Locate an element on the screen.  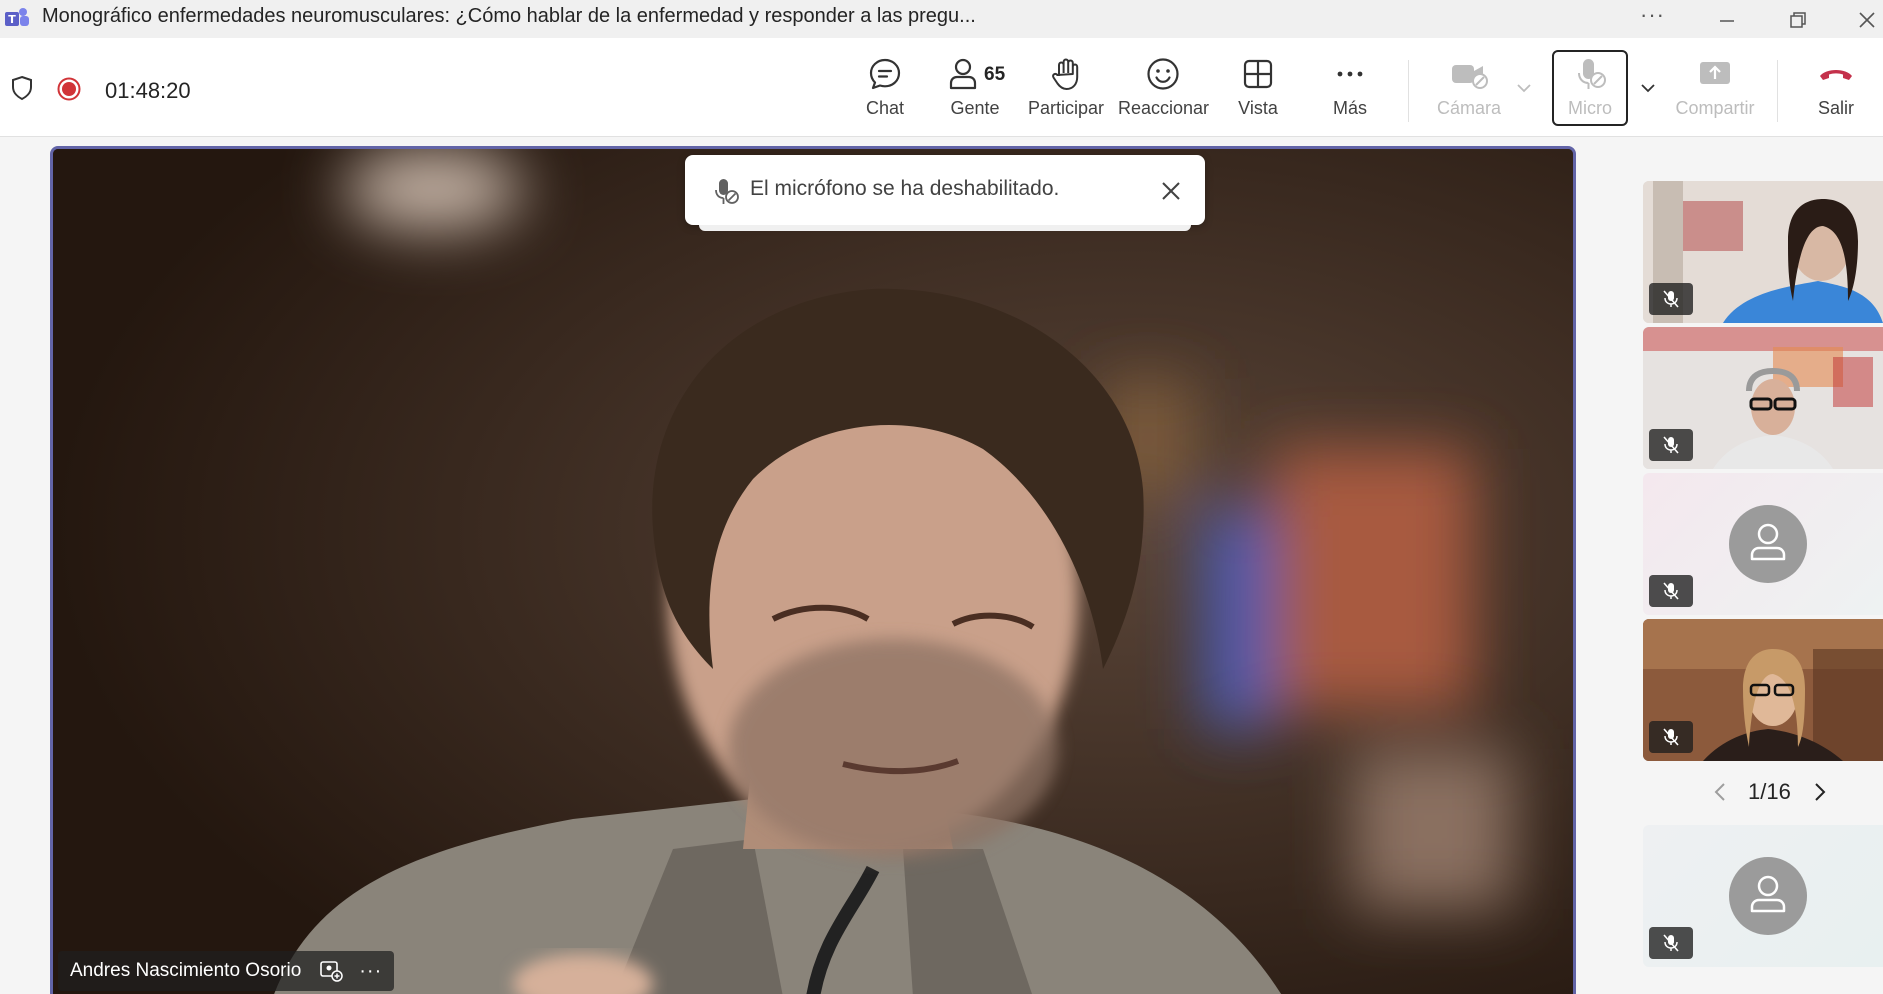
share-label: Compartir is located at coordinates (1715, 108).